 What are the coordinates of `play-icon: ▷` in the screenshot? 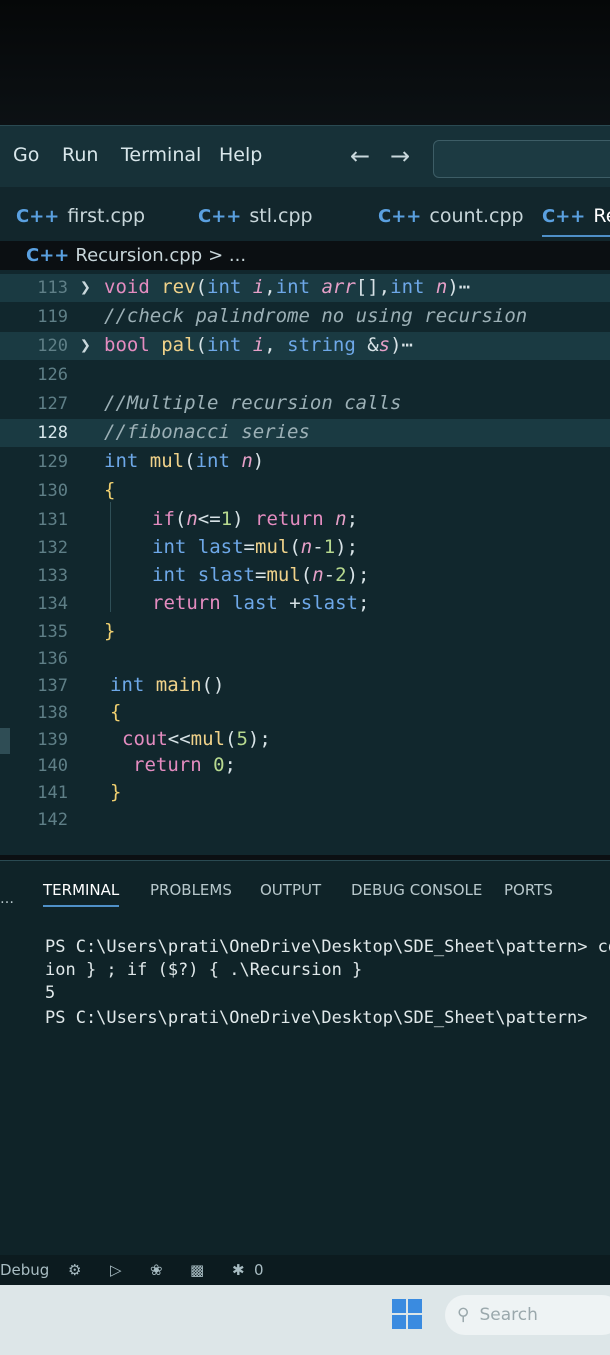 It's located at (116, 1270).